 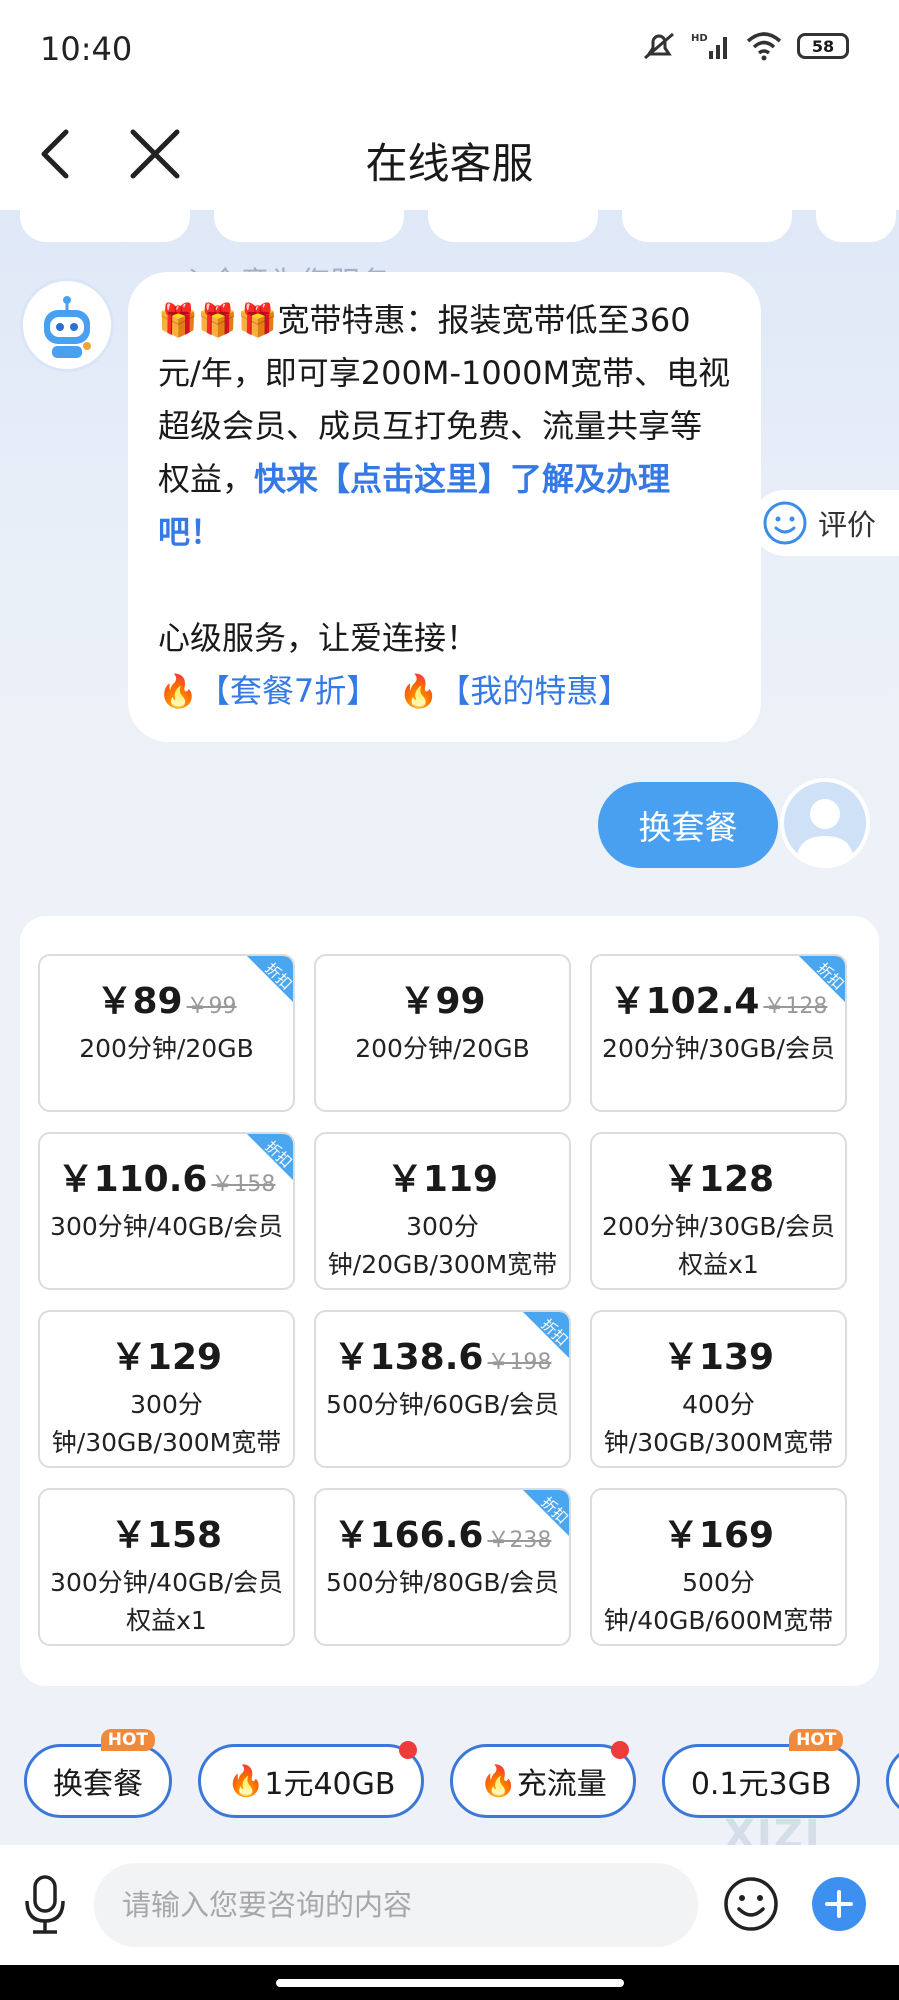 I want to click on bot-avatar, so click(x=67, y=325).